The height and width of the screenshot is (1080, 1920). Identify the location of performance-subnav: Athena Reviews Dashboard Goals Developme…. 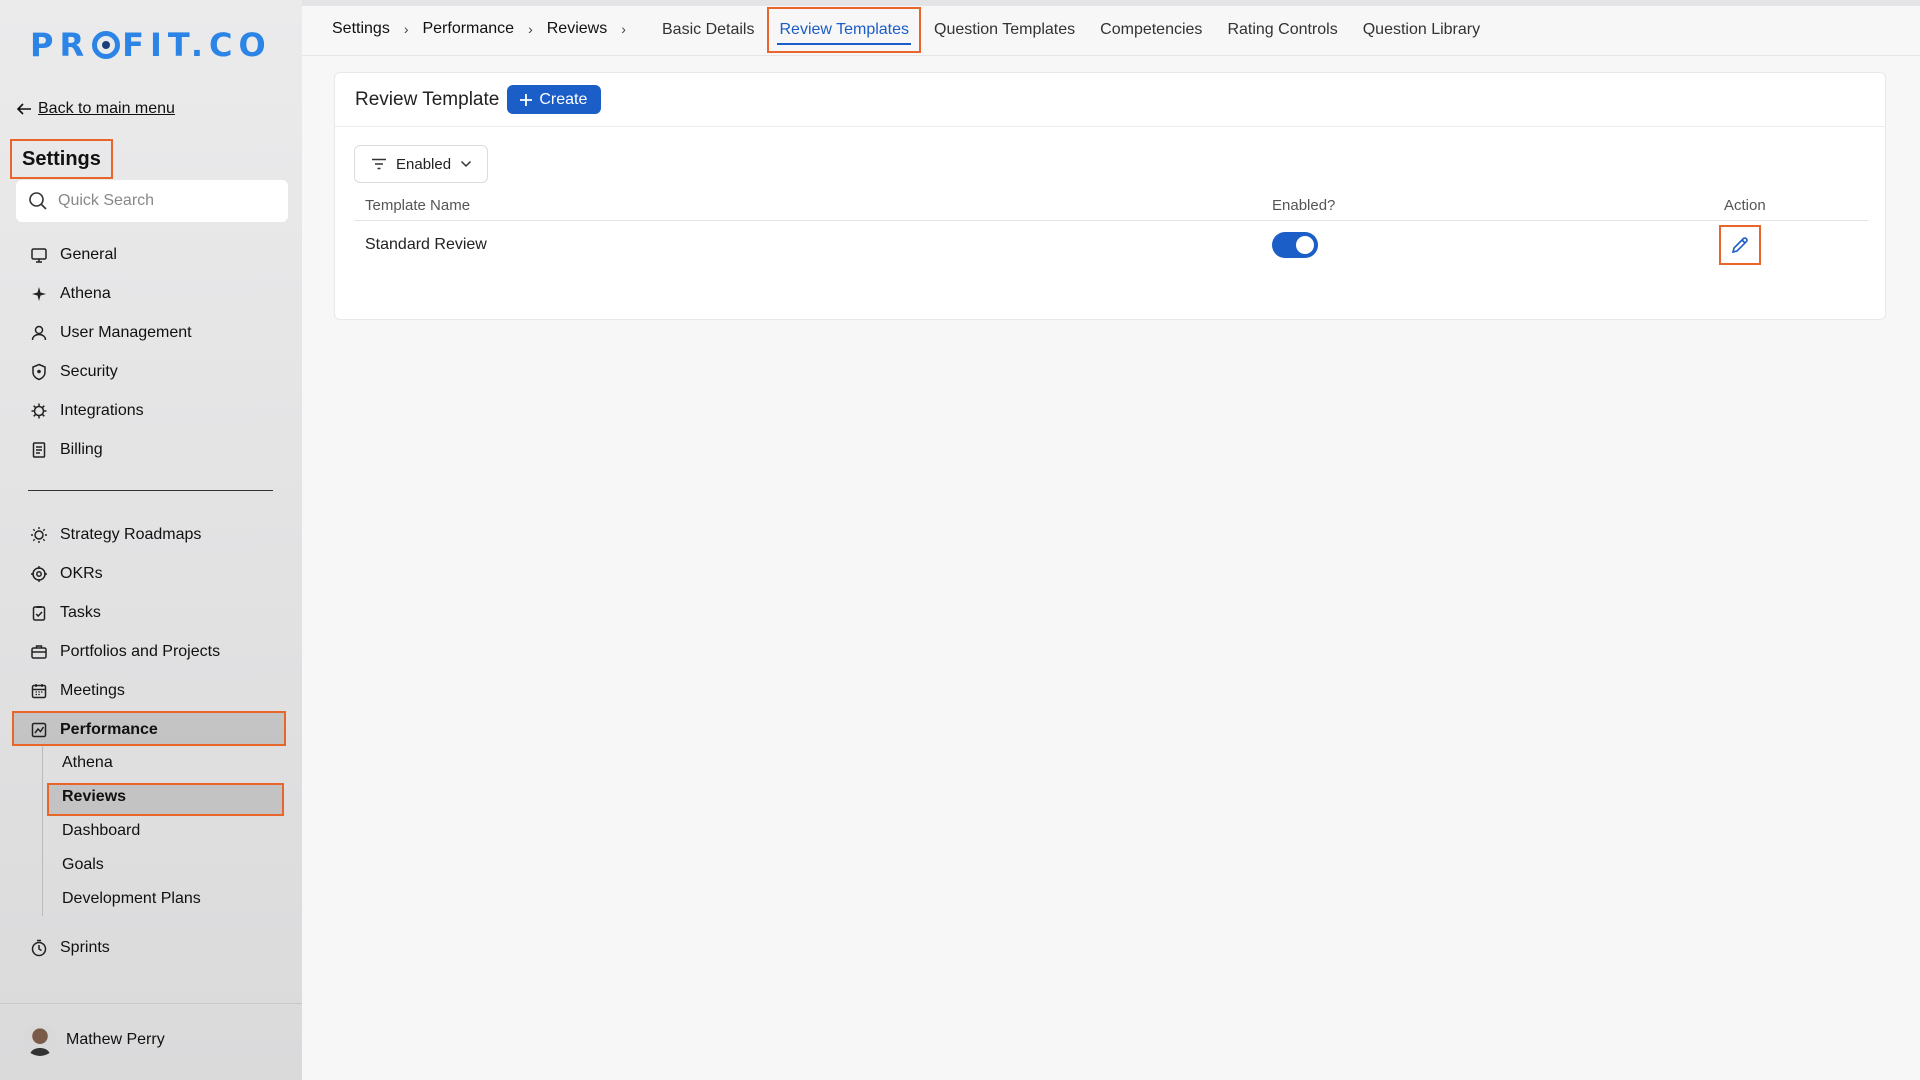
(151, 831).